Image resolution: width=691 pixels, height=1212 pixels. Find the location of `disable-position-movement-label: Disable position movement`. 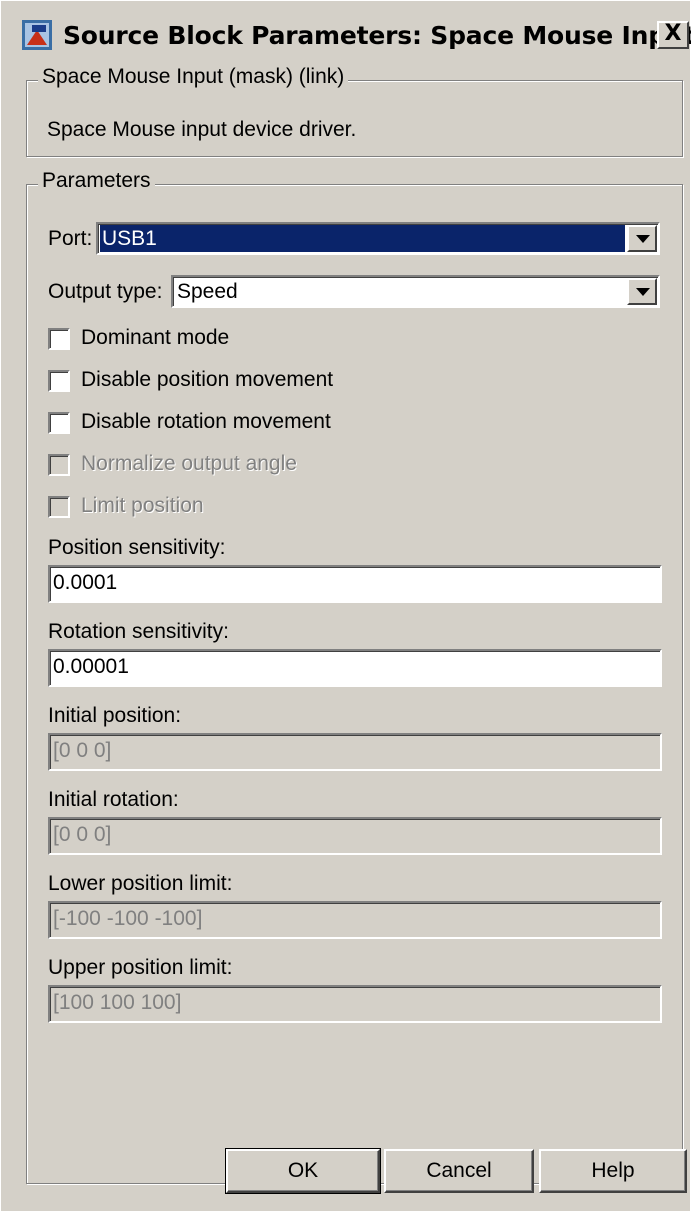

disable-position-movement-label: Disable position movement is located at coordinates (207, 380).